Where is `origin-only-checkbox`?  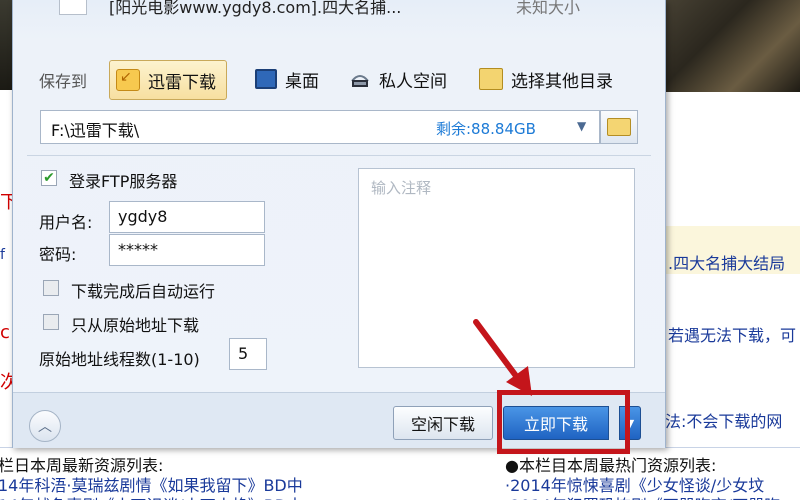
origin-only-checkbox is located at coordinates (51, 322).